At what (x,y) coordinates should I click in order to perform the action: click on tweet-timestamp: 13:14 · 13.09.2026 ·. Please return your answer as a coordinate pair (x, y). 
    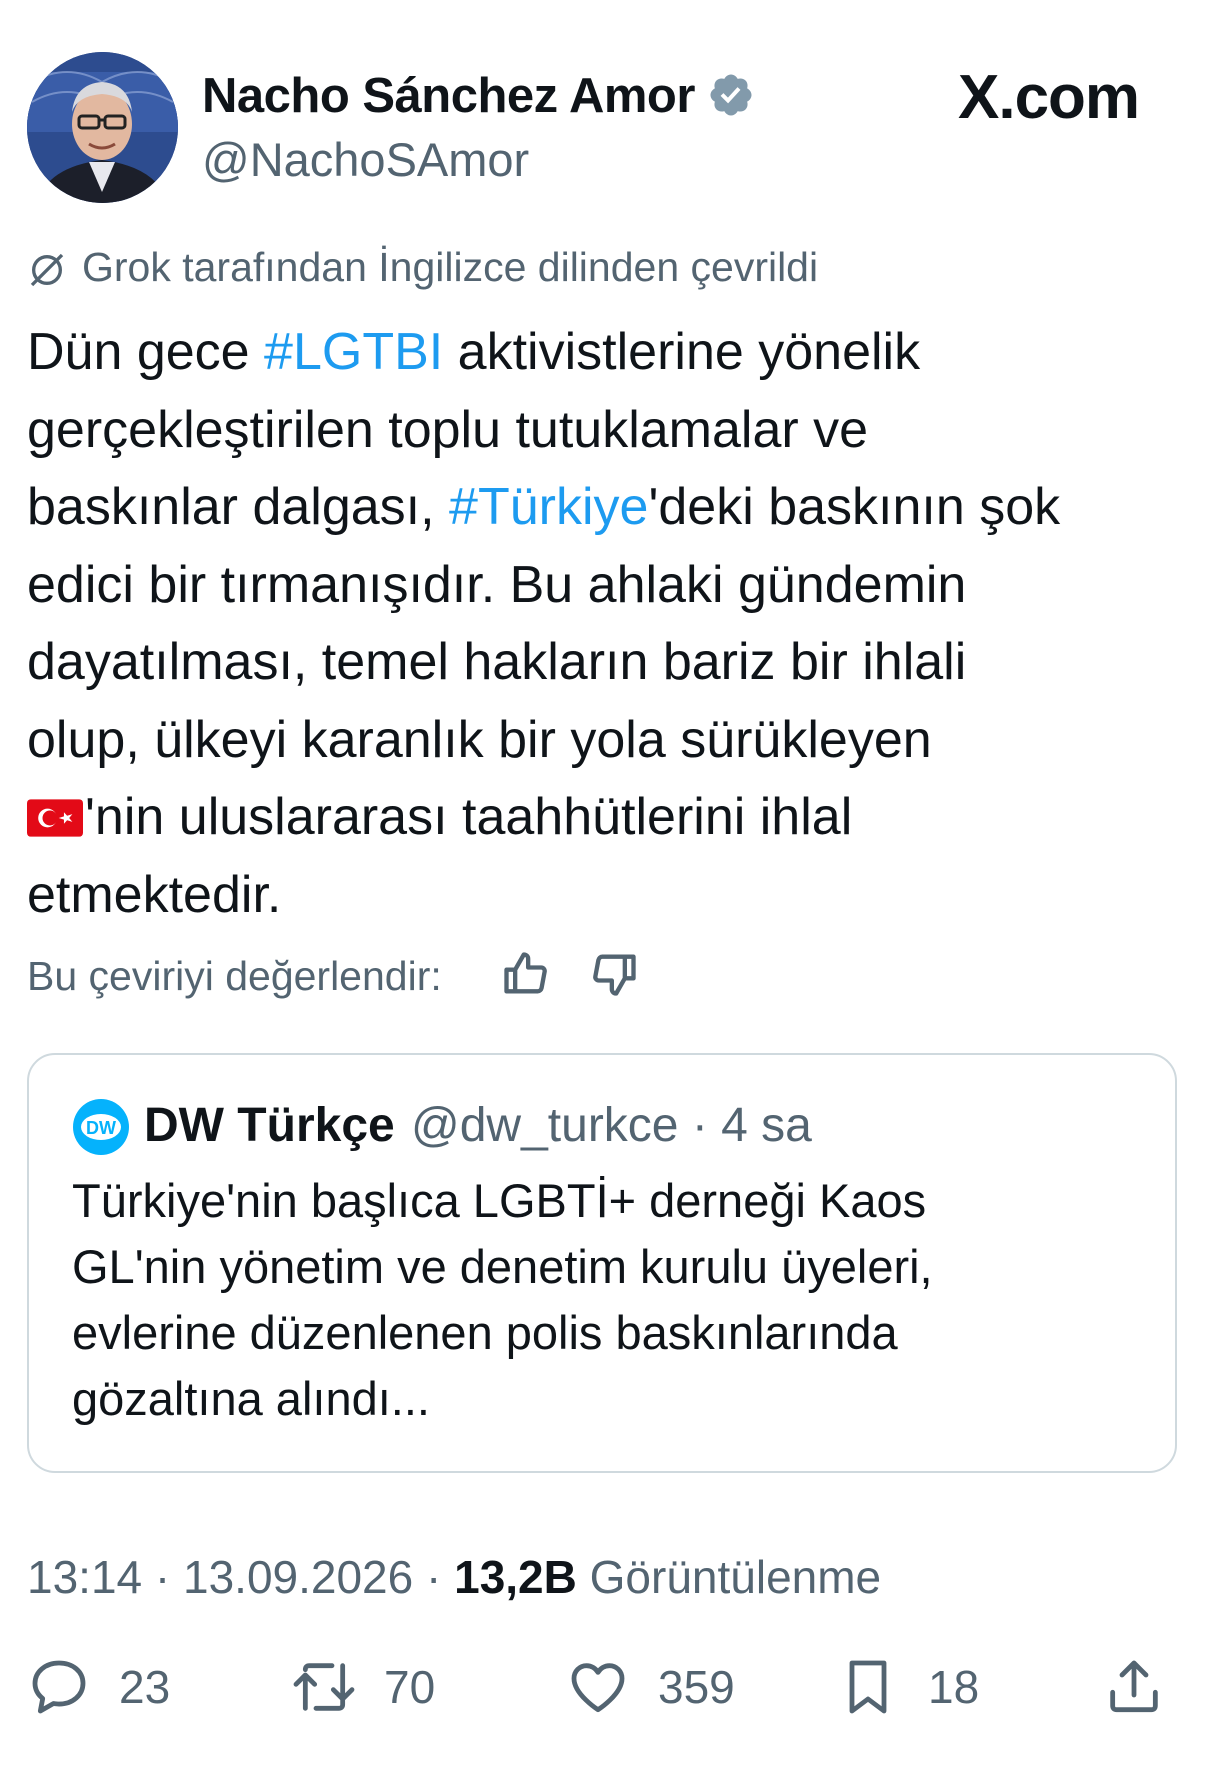
    Looking at the image, I should click on (240, 1577).